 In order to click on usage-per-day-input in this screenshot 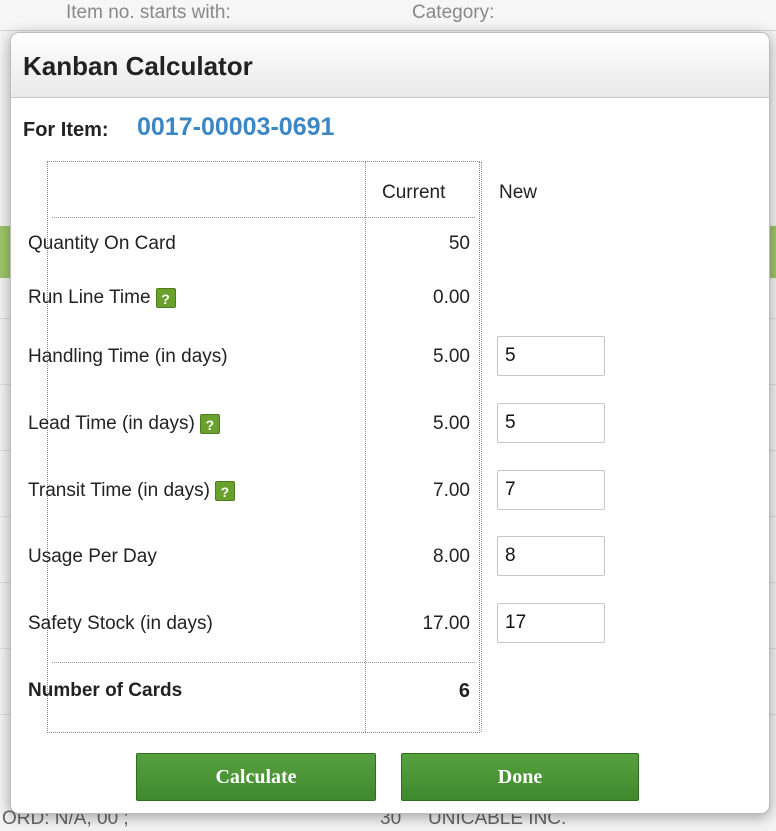, I will do `click(551, 556)`.